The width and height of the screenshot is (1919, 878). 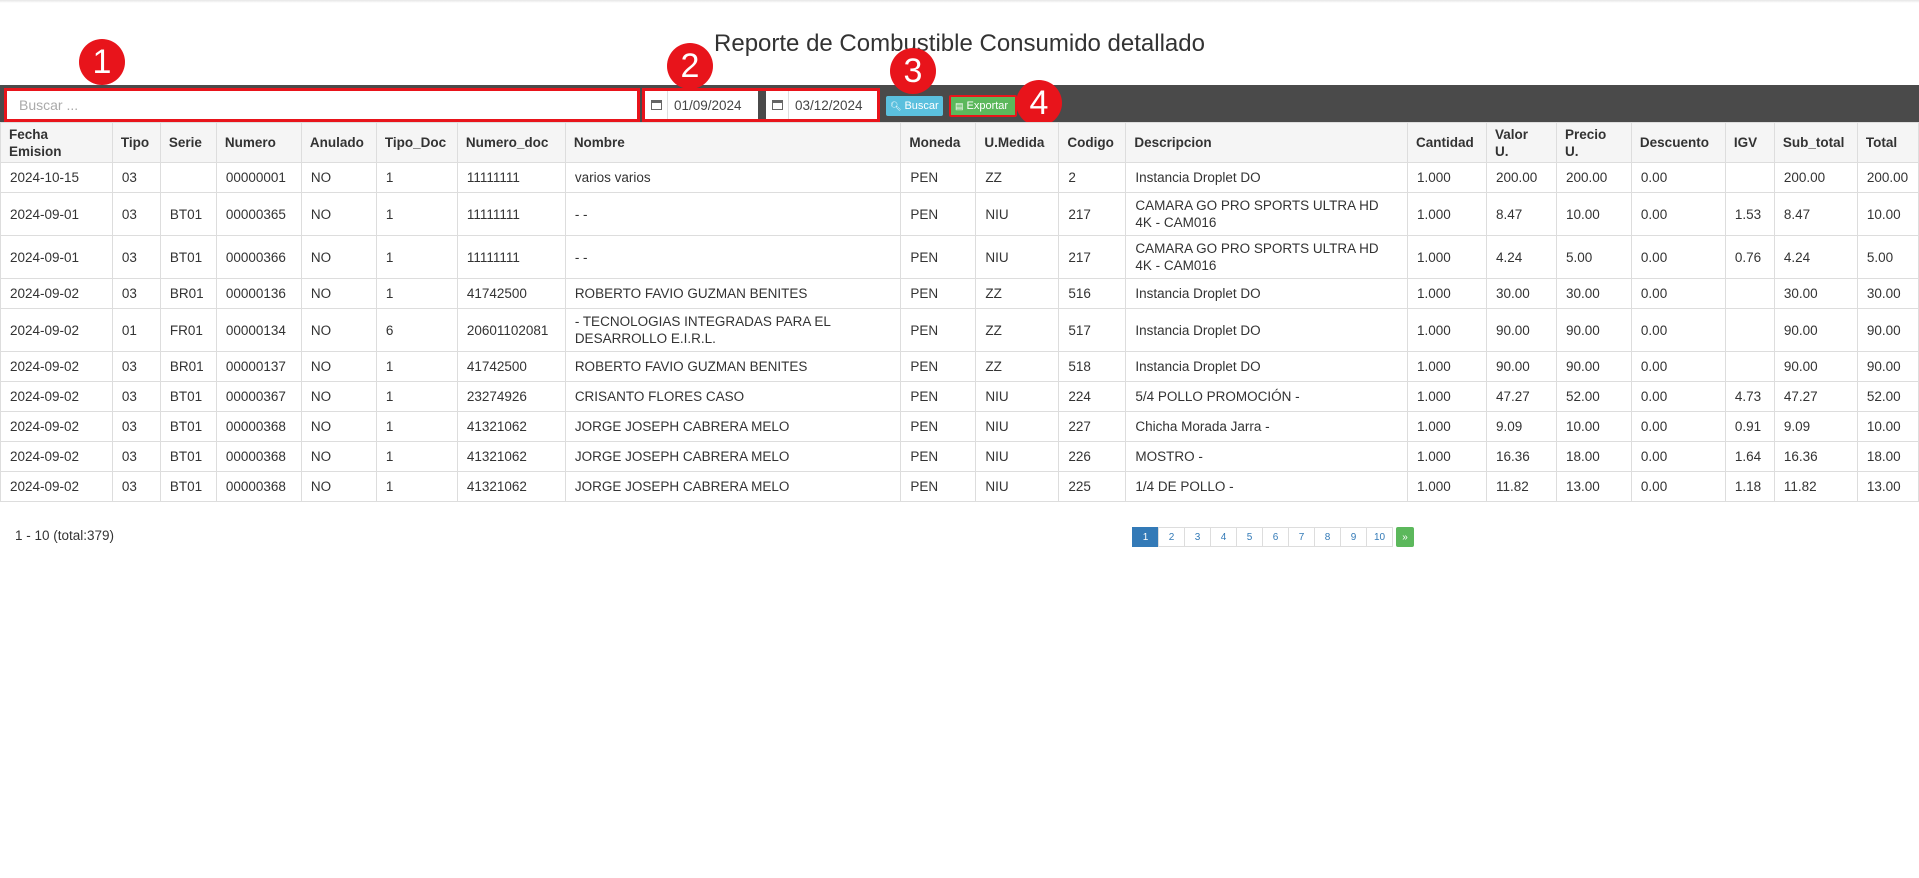 I want to click on table-cell: JORGE JOSEPH CABRERA MELO, so click(x=733, y=486).